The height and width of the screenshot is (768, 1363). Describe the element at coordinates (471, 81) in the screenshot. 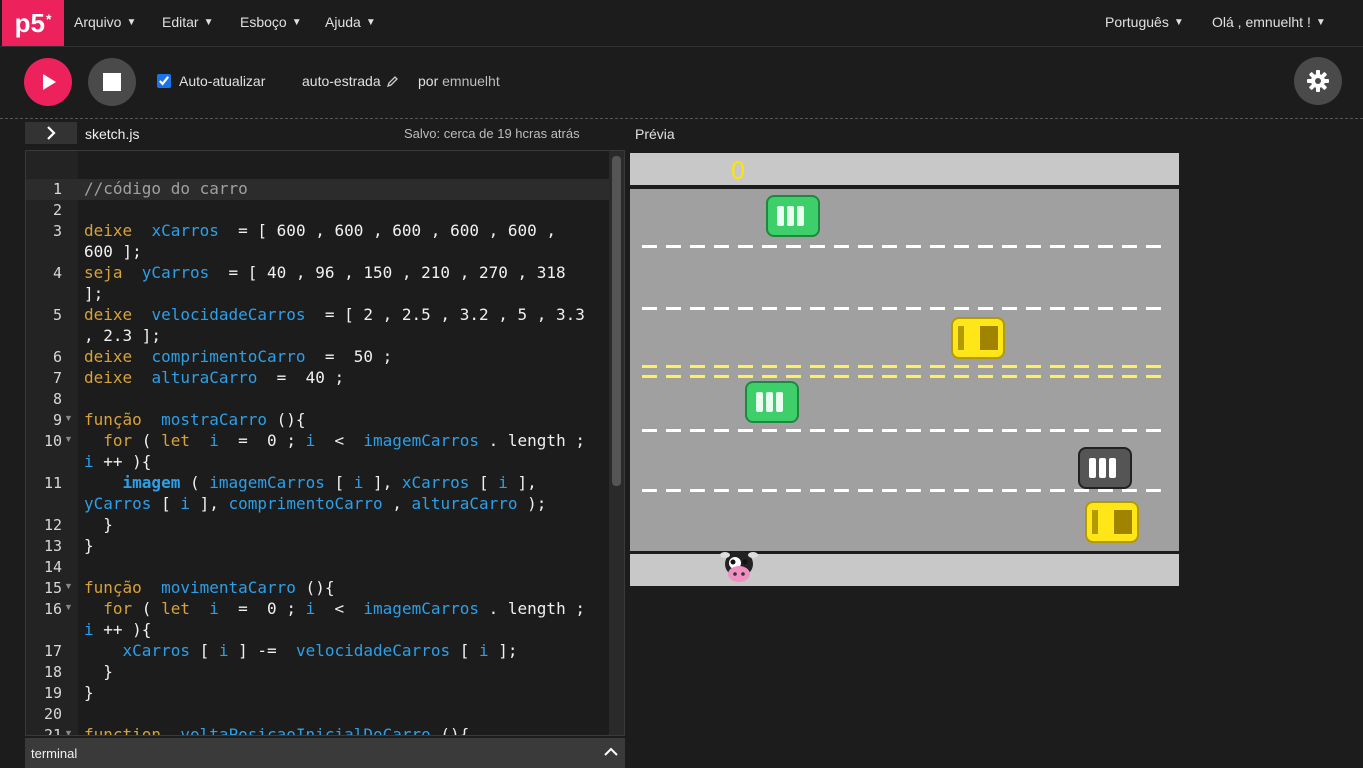

I see `author-link: emnuelht` at that location.